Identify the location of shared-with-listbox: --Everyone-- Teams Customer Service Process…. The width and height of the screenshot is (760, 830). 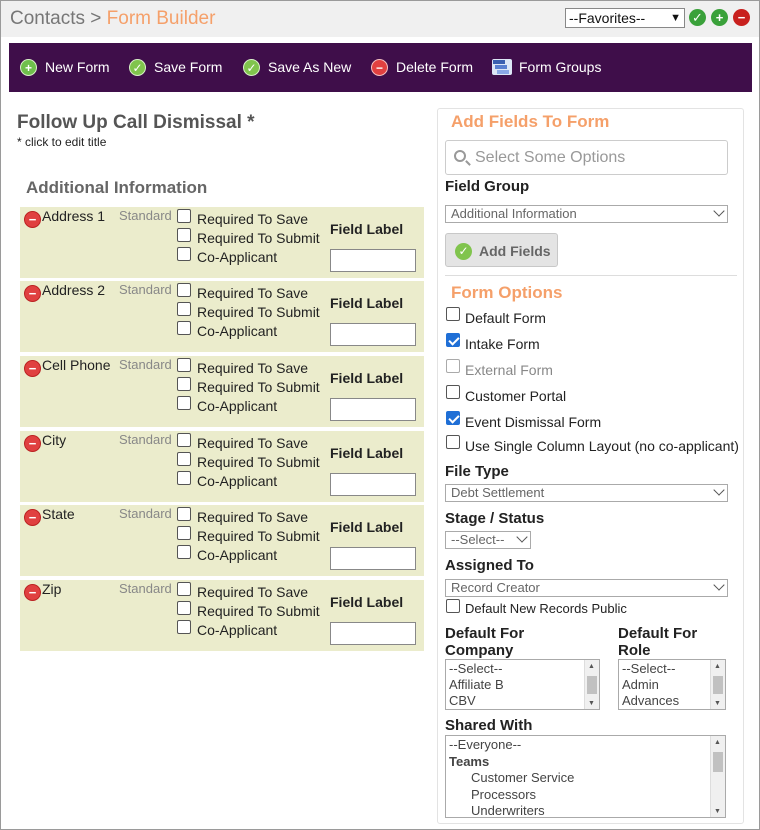
(585, 776).